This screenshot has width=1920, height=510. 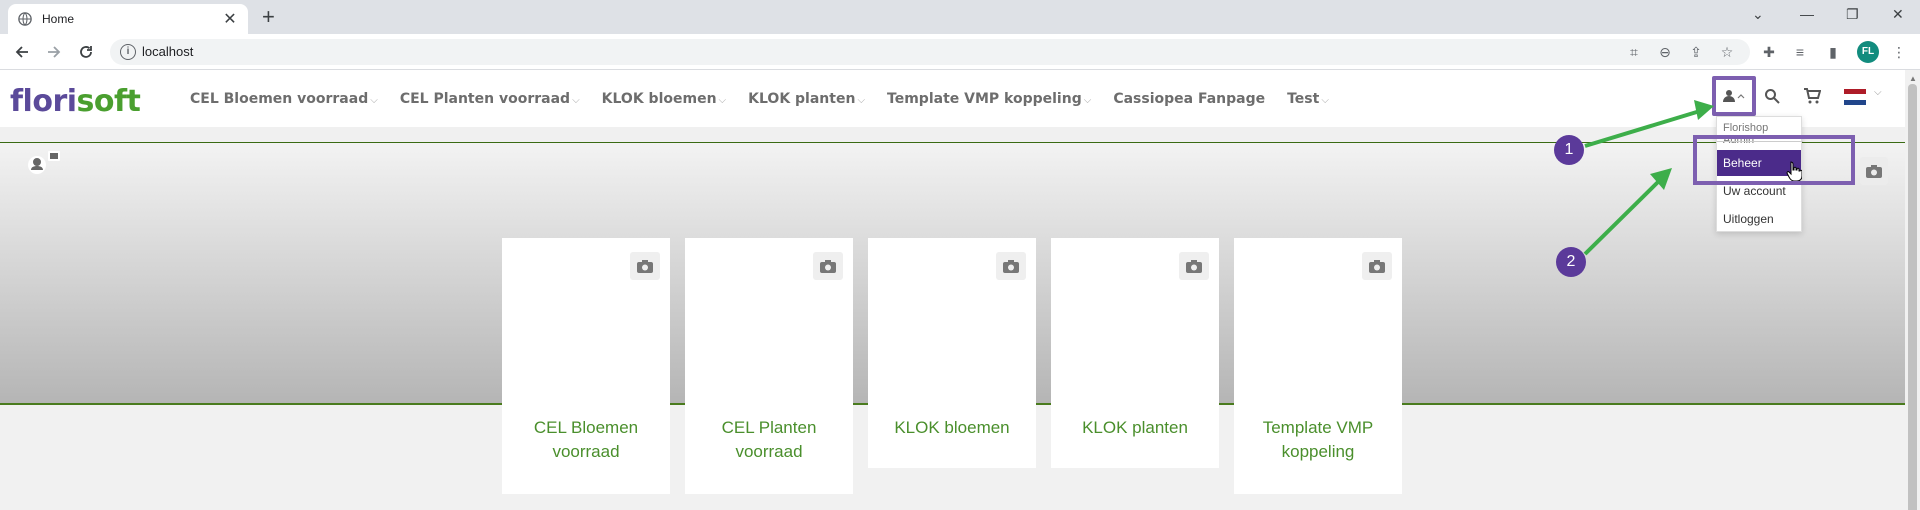 What do you see at coordinates (1852, 14) in the screenshot?
I see `restore-button: ❐` at bounding box center [1852, 14].